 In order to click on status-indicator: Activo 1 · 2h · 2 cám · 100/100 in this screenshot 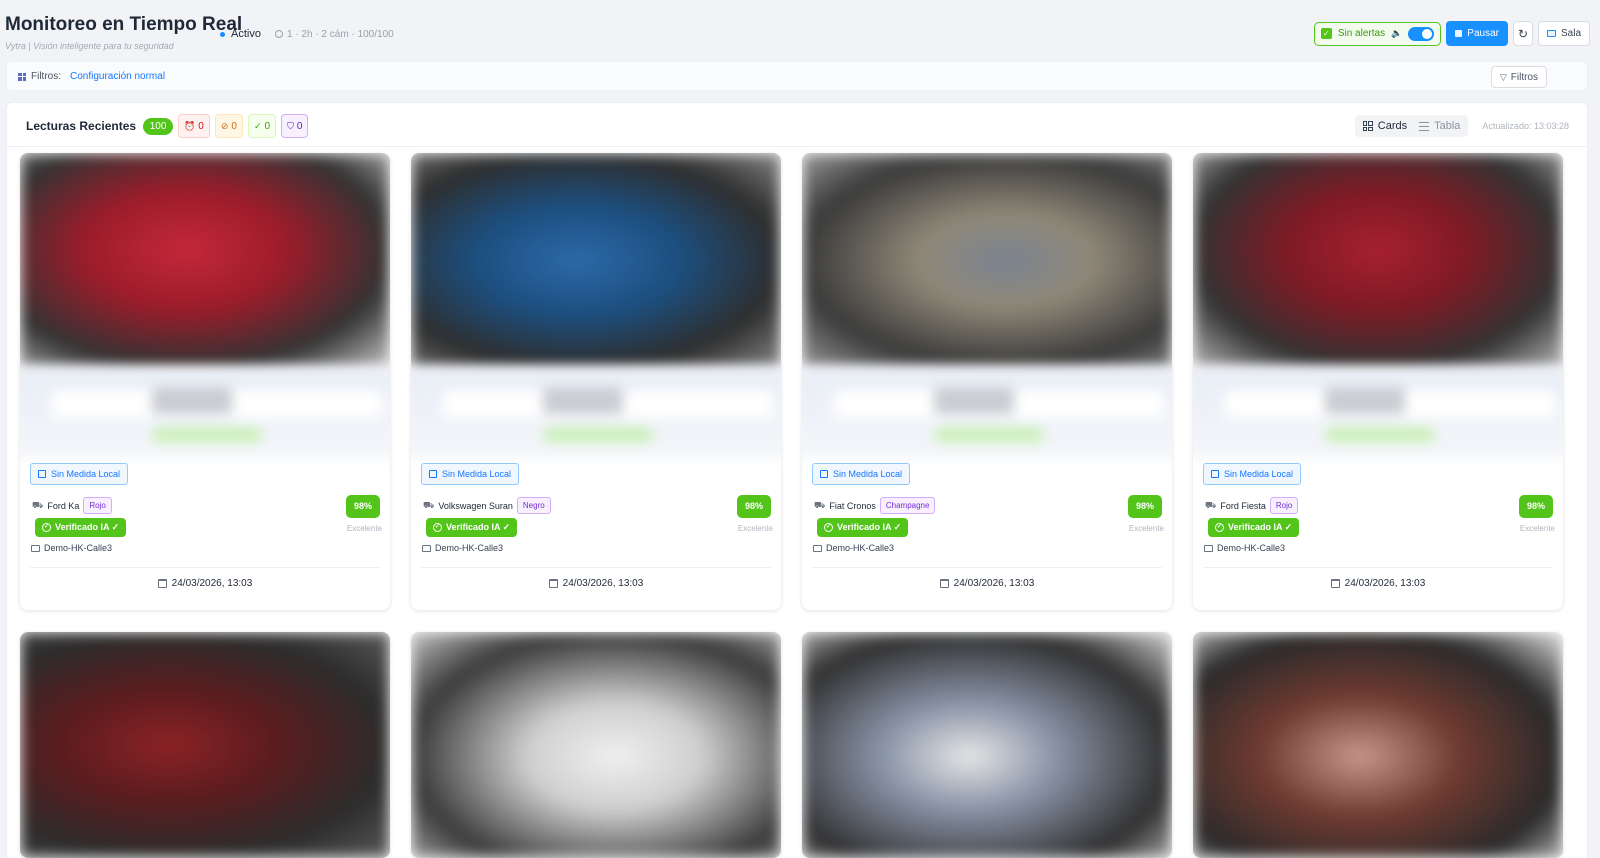, I will do `click(307, 34)`.